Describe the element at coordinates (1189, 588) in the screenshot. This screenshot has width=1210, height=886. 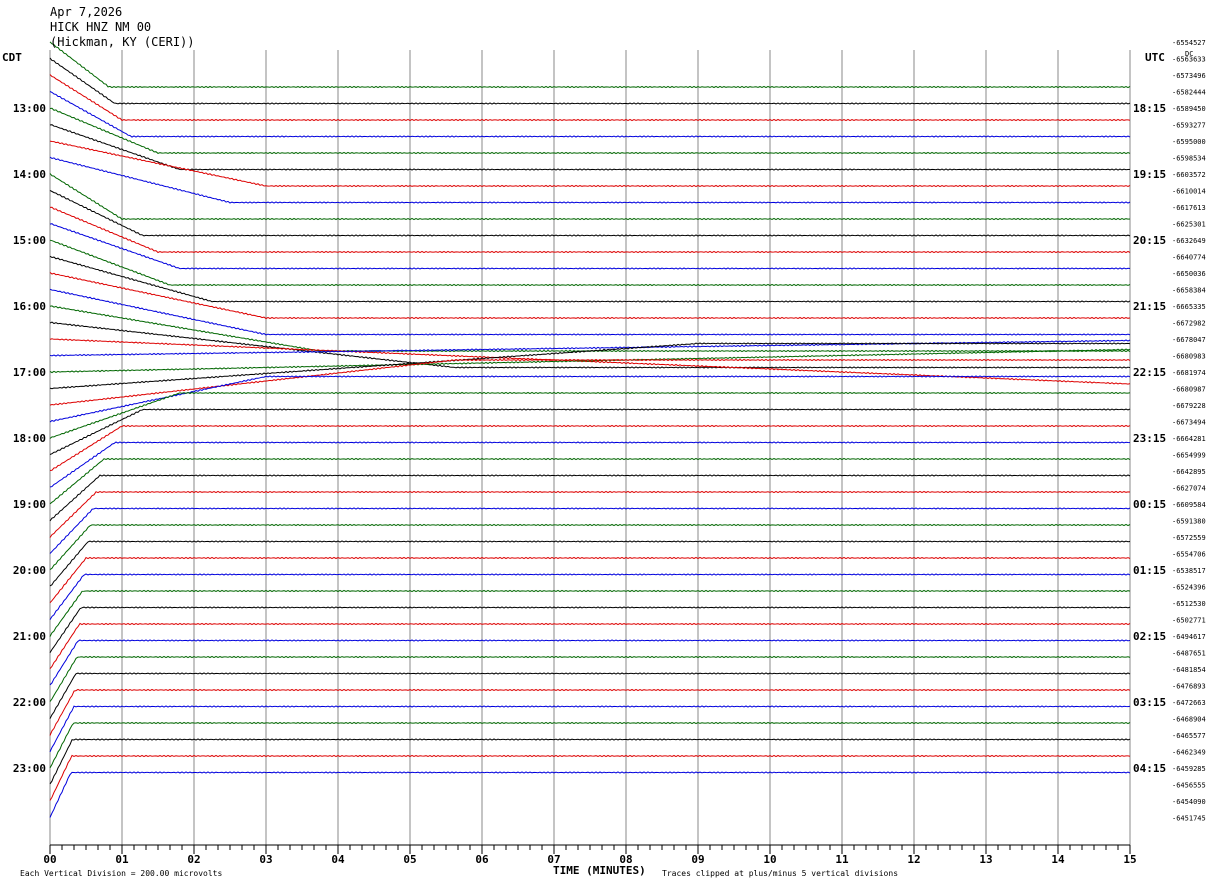
I see `dc-offset-label: -6524396` at that location.